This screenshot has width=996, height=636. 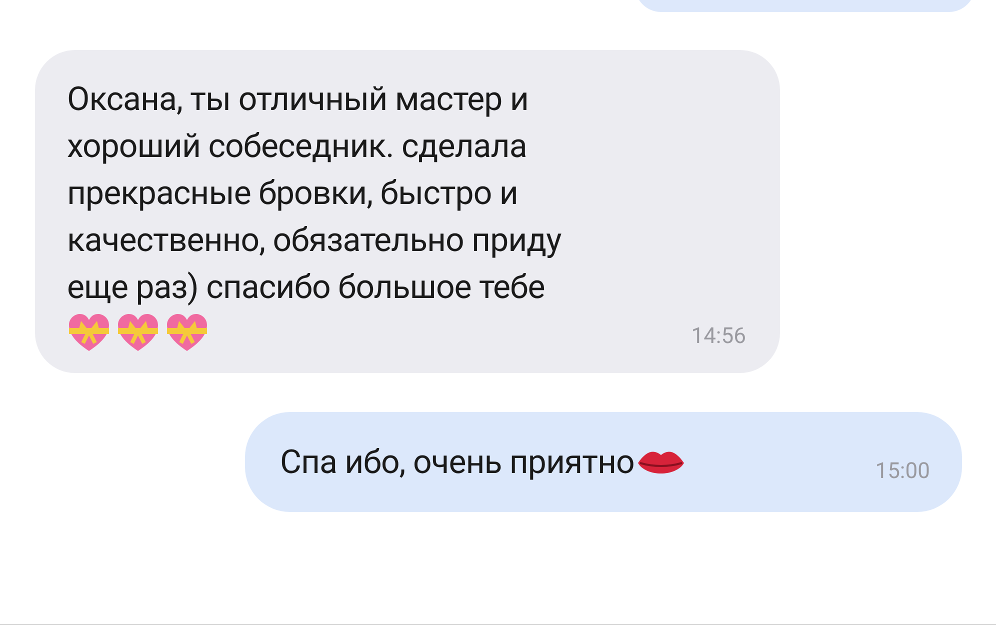 What do you see at coordinates (902, 472) in the screenshot?
I see `message-time: 15:00` at bounding box center [902, 472].